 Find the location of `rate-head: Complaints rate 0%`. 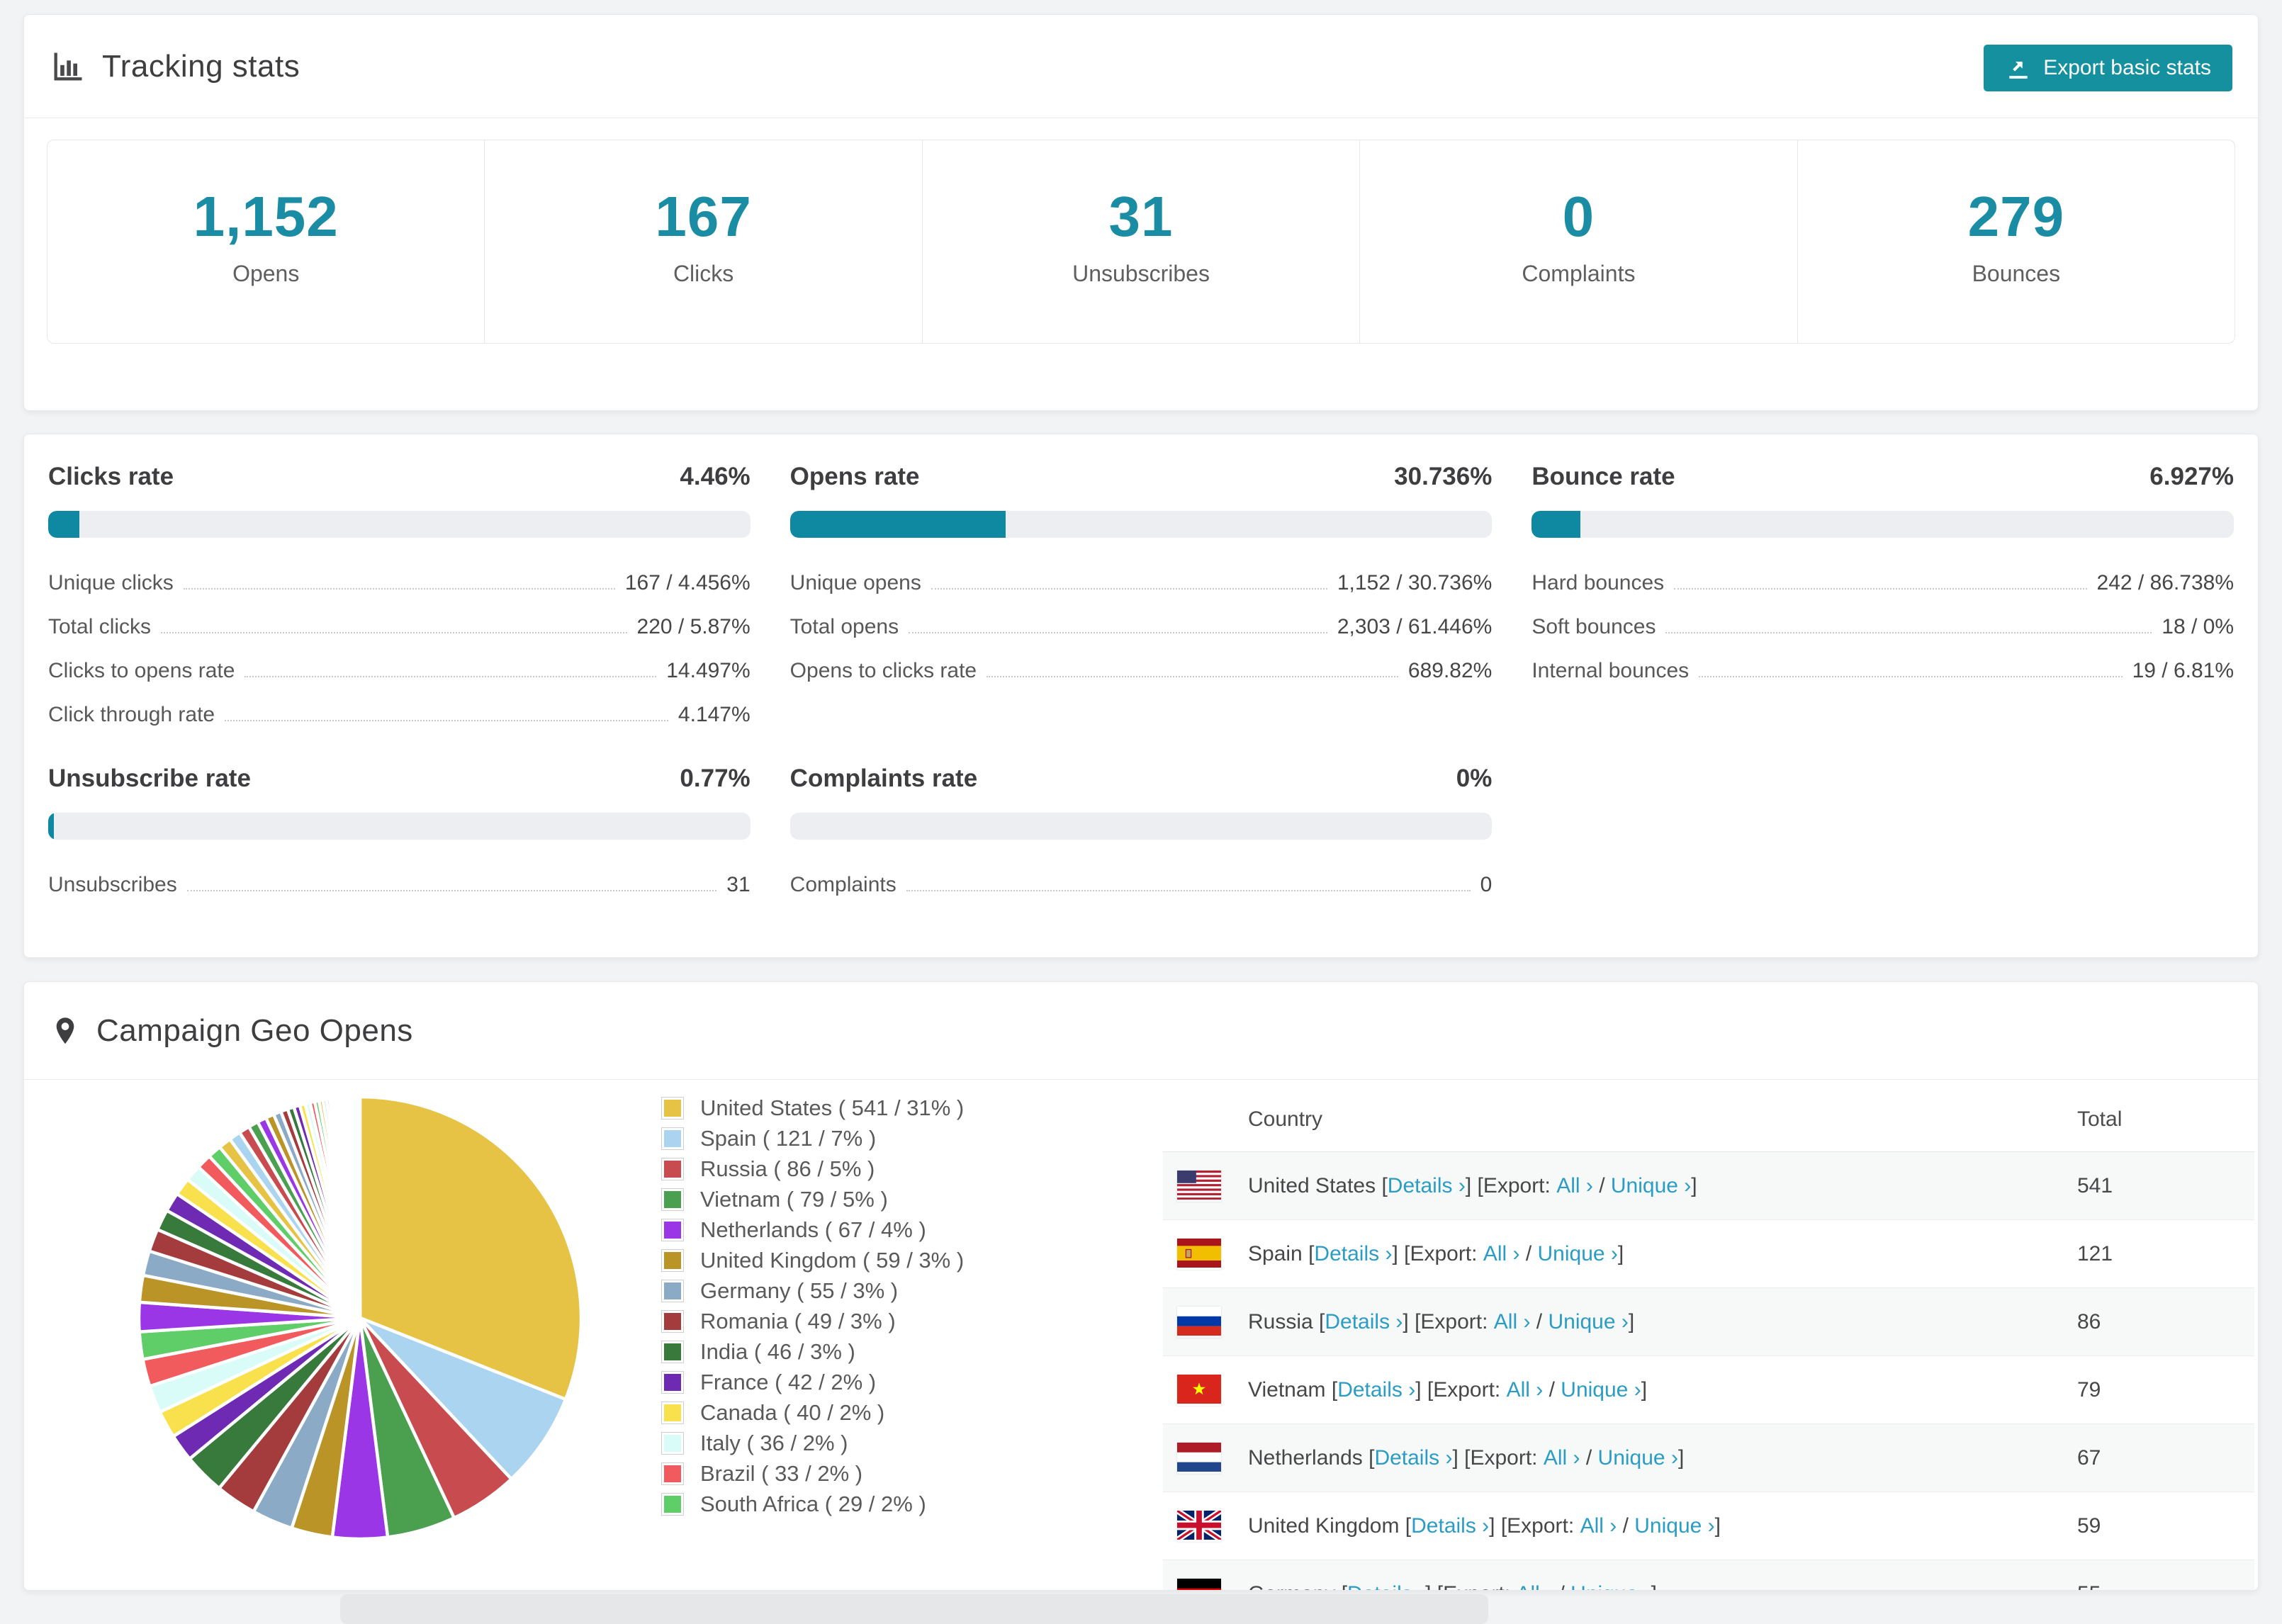

rate-head: Complaints rate 0% is located at coordinates (1142, 779).